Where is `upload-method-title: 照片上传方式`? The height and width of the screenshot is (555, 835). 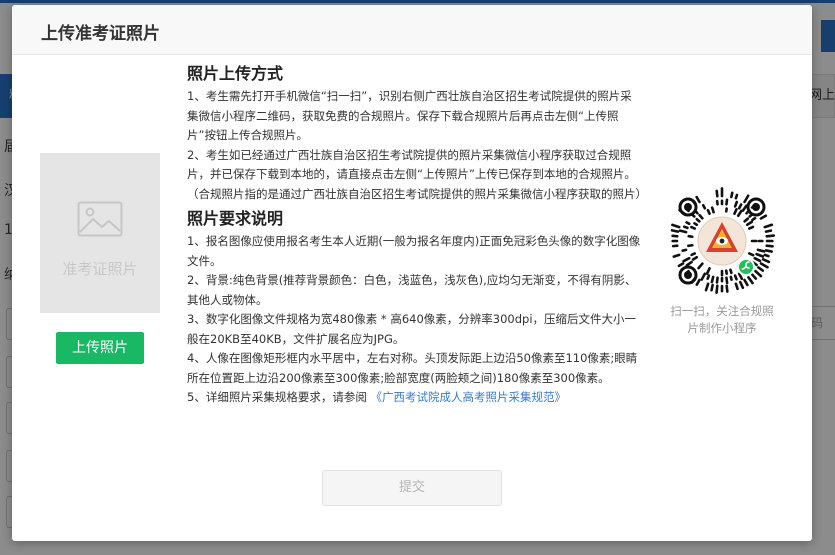 upload-method-title: 照片上传方式 is located at coordinates (235, 73).